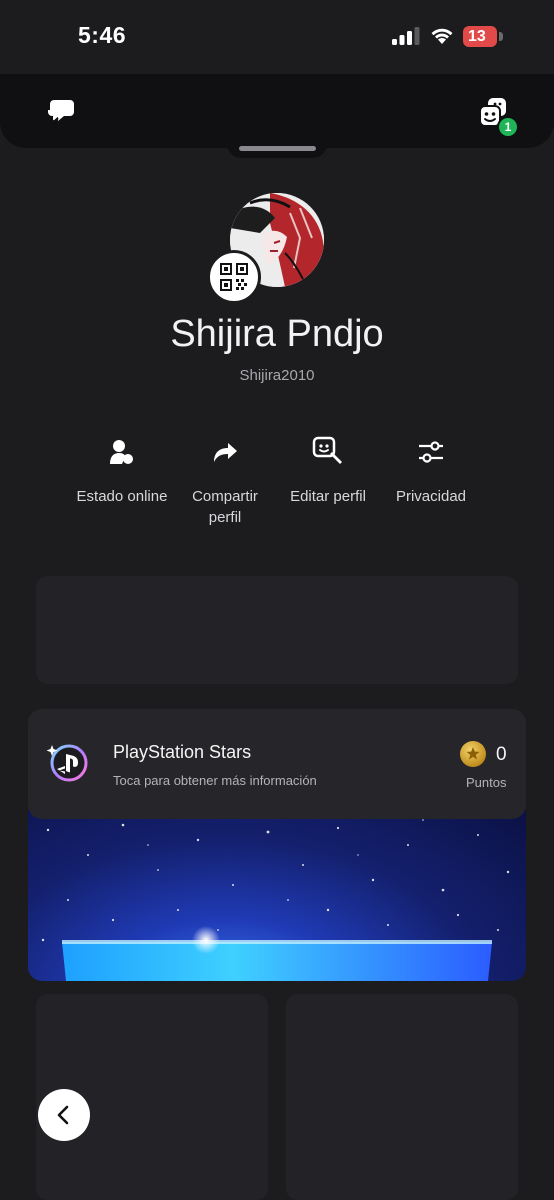 This screenshot has width=554, height=1200. What do you see at coordinates (121, 452) in the screenshot?
I see `online-status-icon` at bounding box center [121, 452].